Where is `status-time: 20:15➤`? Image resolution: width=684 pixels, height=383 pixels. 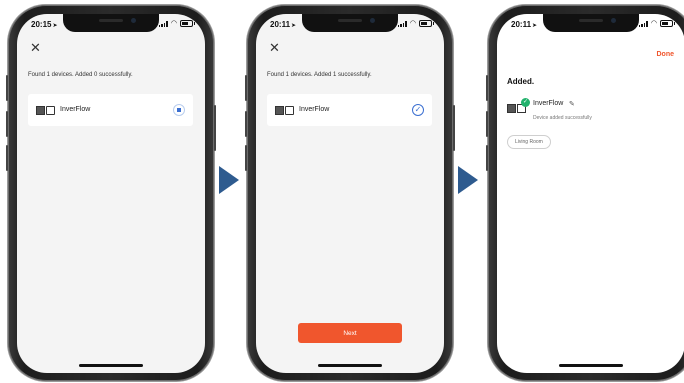
status-time: 20:15➤ is located at coordinates (44, 24).